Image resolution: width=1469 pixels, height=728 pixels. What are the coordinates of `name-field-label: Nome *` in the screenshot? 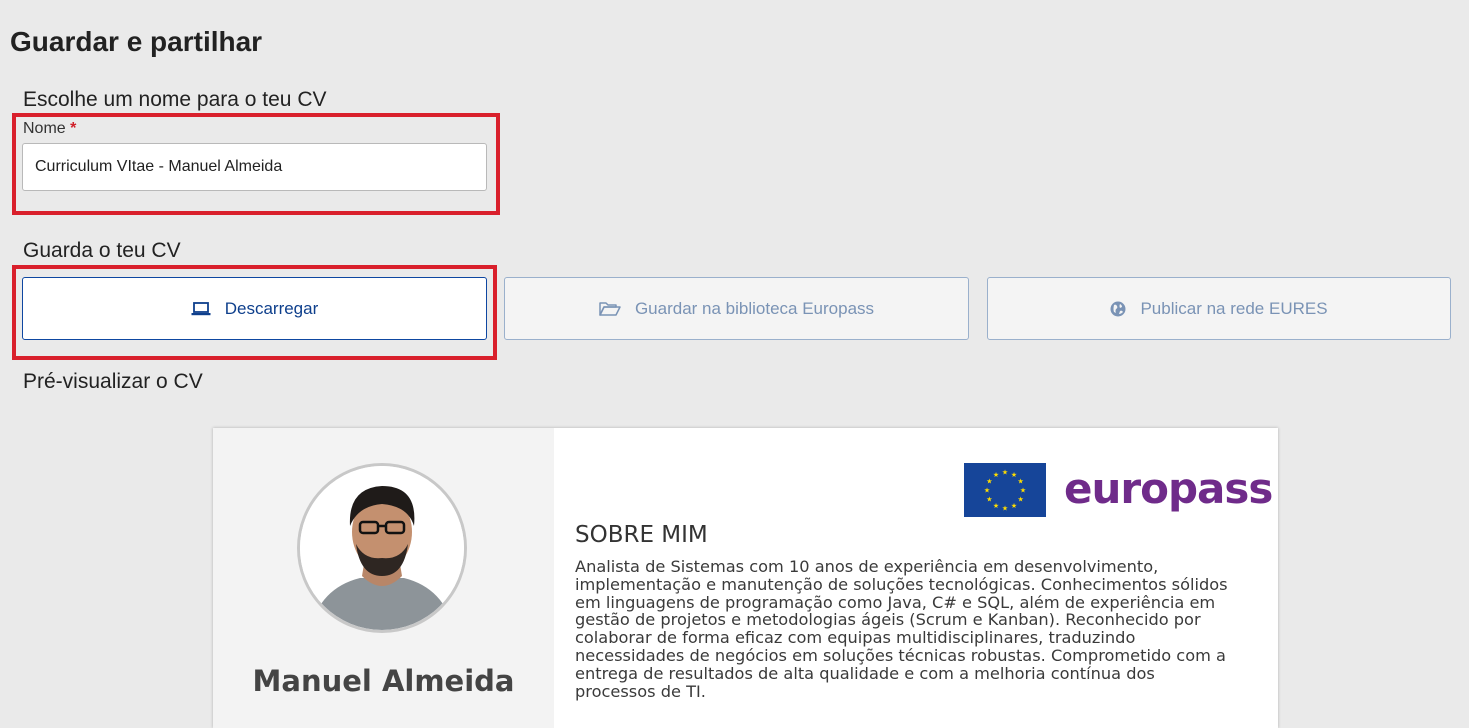 It's located at (49, 129).